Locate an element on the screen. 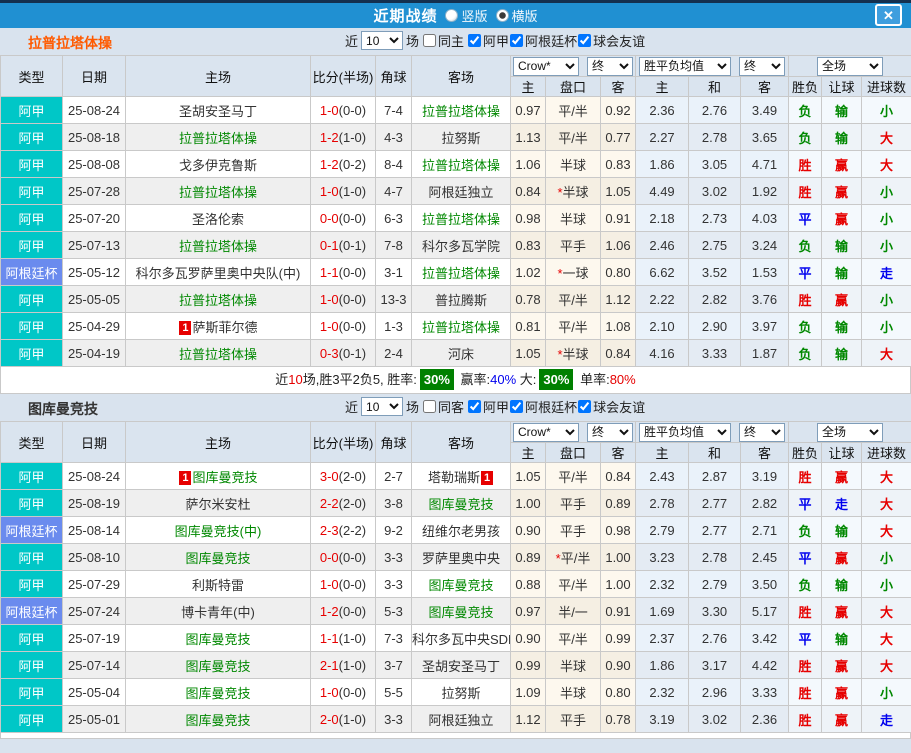  handicap-cell: *半球 is located at coordinates (573, 353).